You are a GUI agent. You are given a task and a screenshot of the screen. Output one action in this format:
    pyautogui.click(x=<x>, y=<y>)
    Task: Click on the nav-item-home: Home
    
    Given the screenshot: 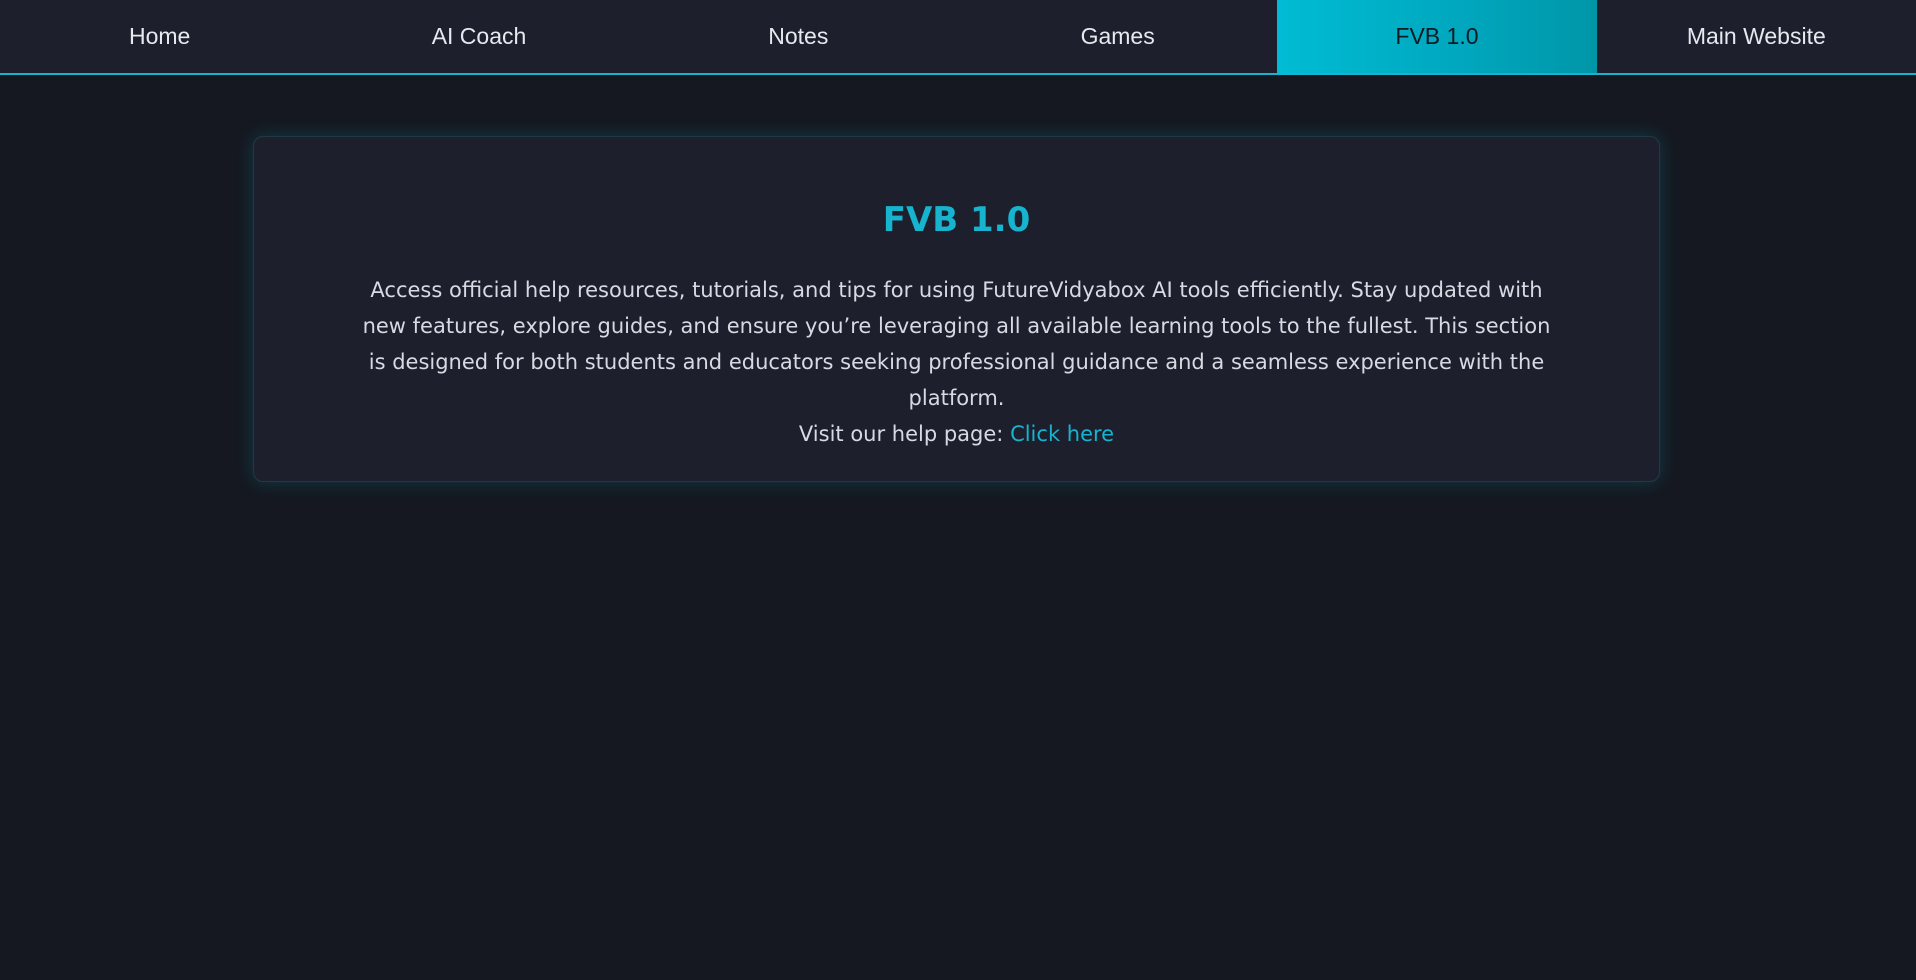 What is the action you would take?
    pyautogui.click(x=159, y=36)
    